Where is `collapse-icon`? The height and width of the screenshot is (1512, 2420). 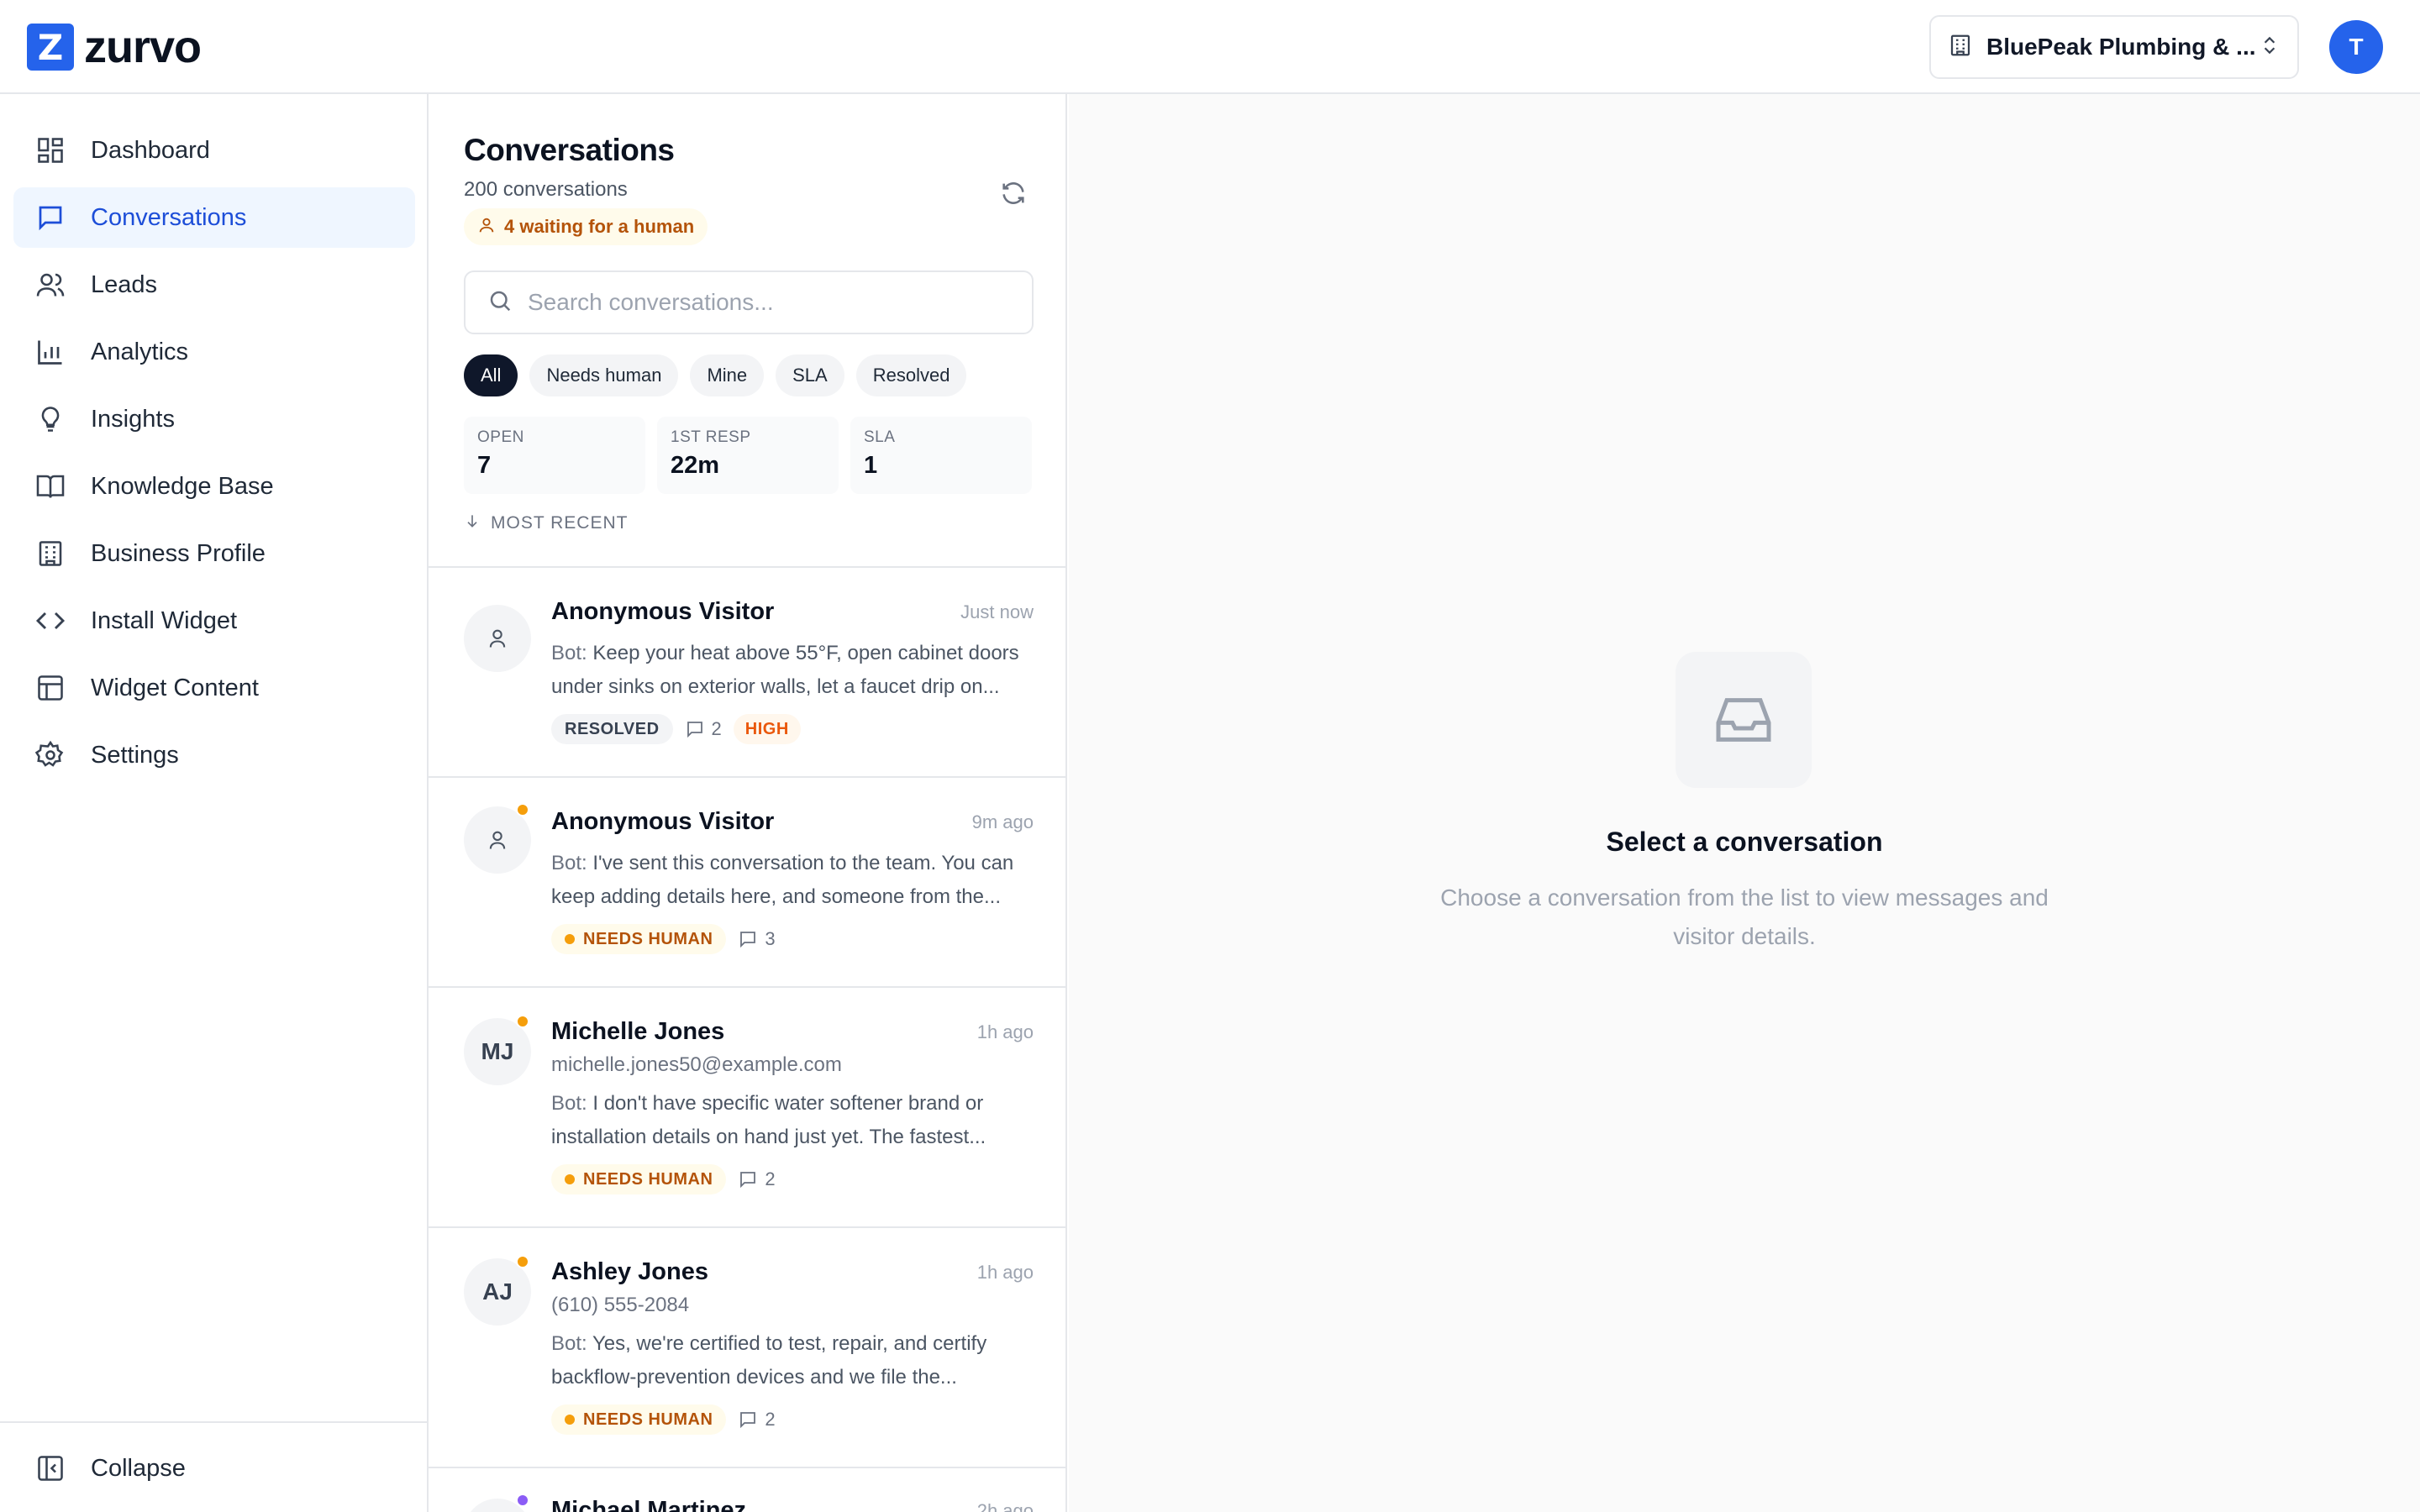 collapse-icon is located at coordinates (51, 1468).